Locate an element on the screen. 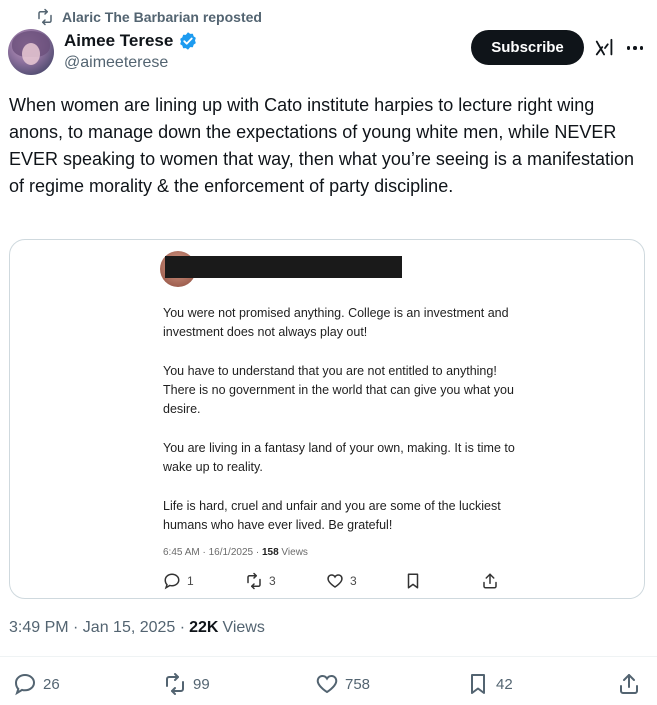  embedded-time: 6:45 AM · 16/1/2025 · is located at coordinates (212, 552).